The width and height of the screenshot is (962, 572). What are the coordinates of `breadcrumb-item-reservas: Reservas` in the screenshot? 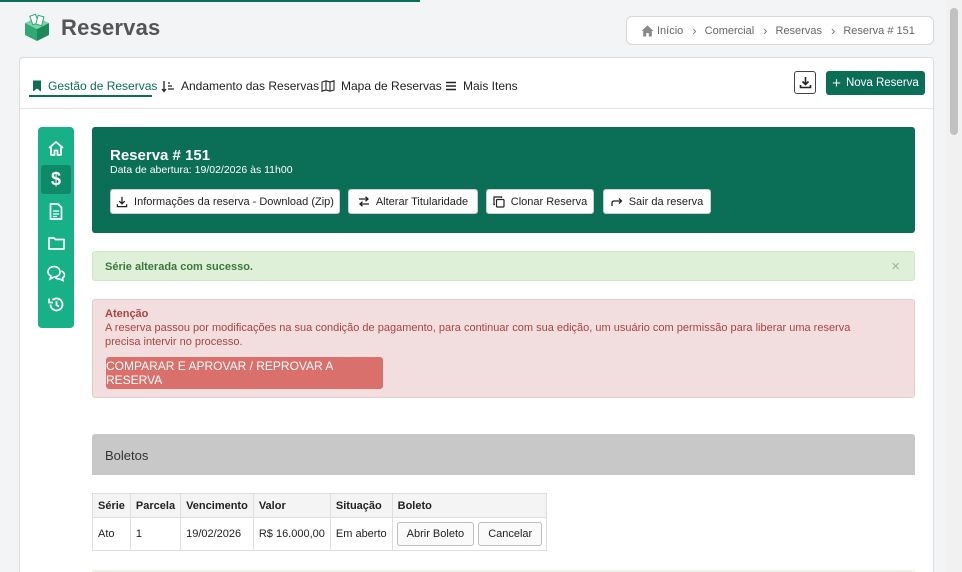 It's located at (799, 31).